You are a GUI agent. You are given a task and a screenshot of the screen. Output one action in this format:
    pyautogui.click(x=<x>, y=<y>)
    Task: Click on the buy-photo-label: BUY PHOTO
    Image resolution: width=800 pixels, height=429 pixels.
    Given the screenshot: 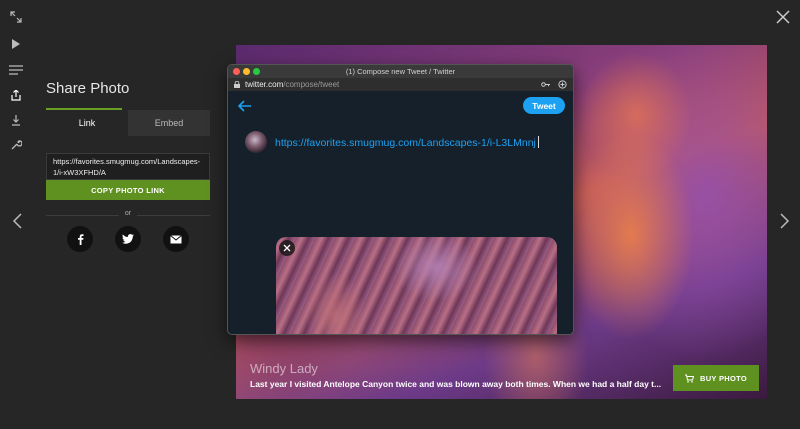 What is the action you would take?
    pyautogui.click(x=723, y=378)
    